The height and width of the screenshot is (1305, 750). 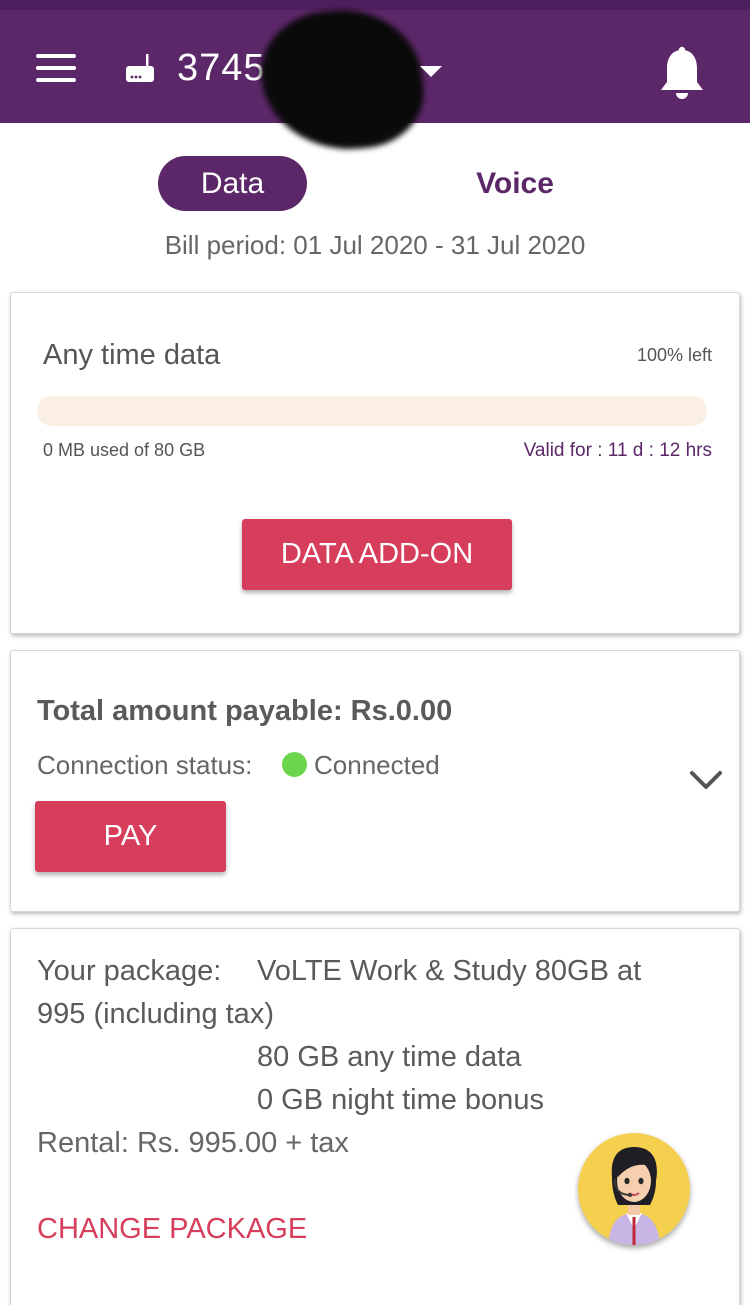 What do you see at coordinates (294, 764) in the screenshot?
I see `connection-status-dot` at bounding box center [294, 764].